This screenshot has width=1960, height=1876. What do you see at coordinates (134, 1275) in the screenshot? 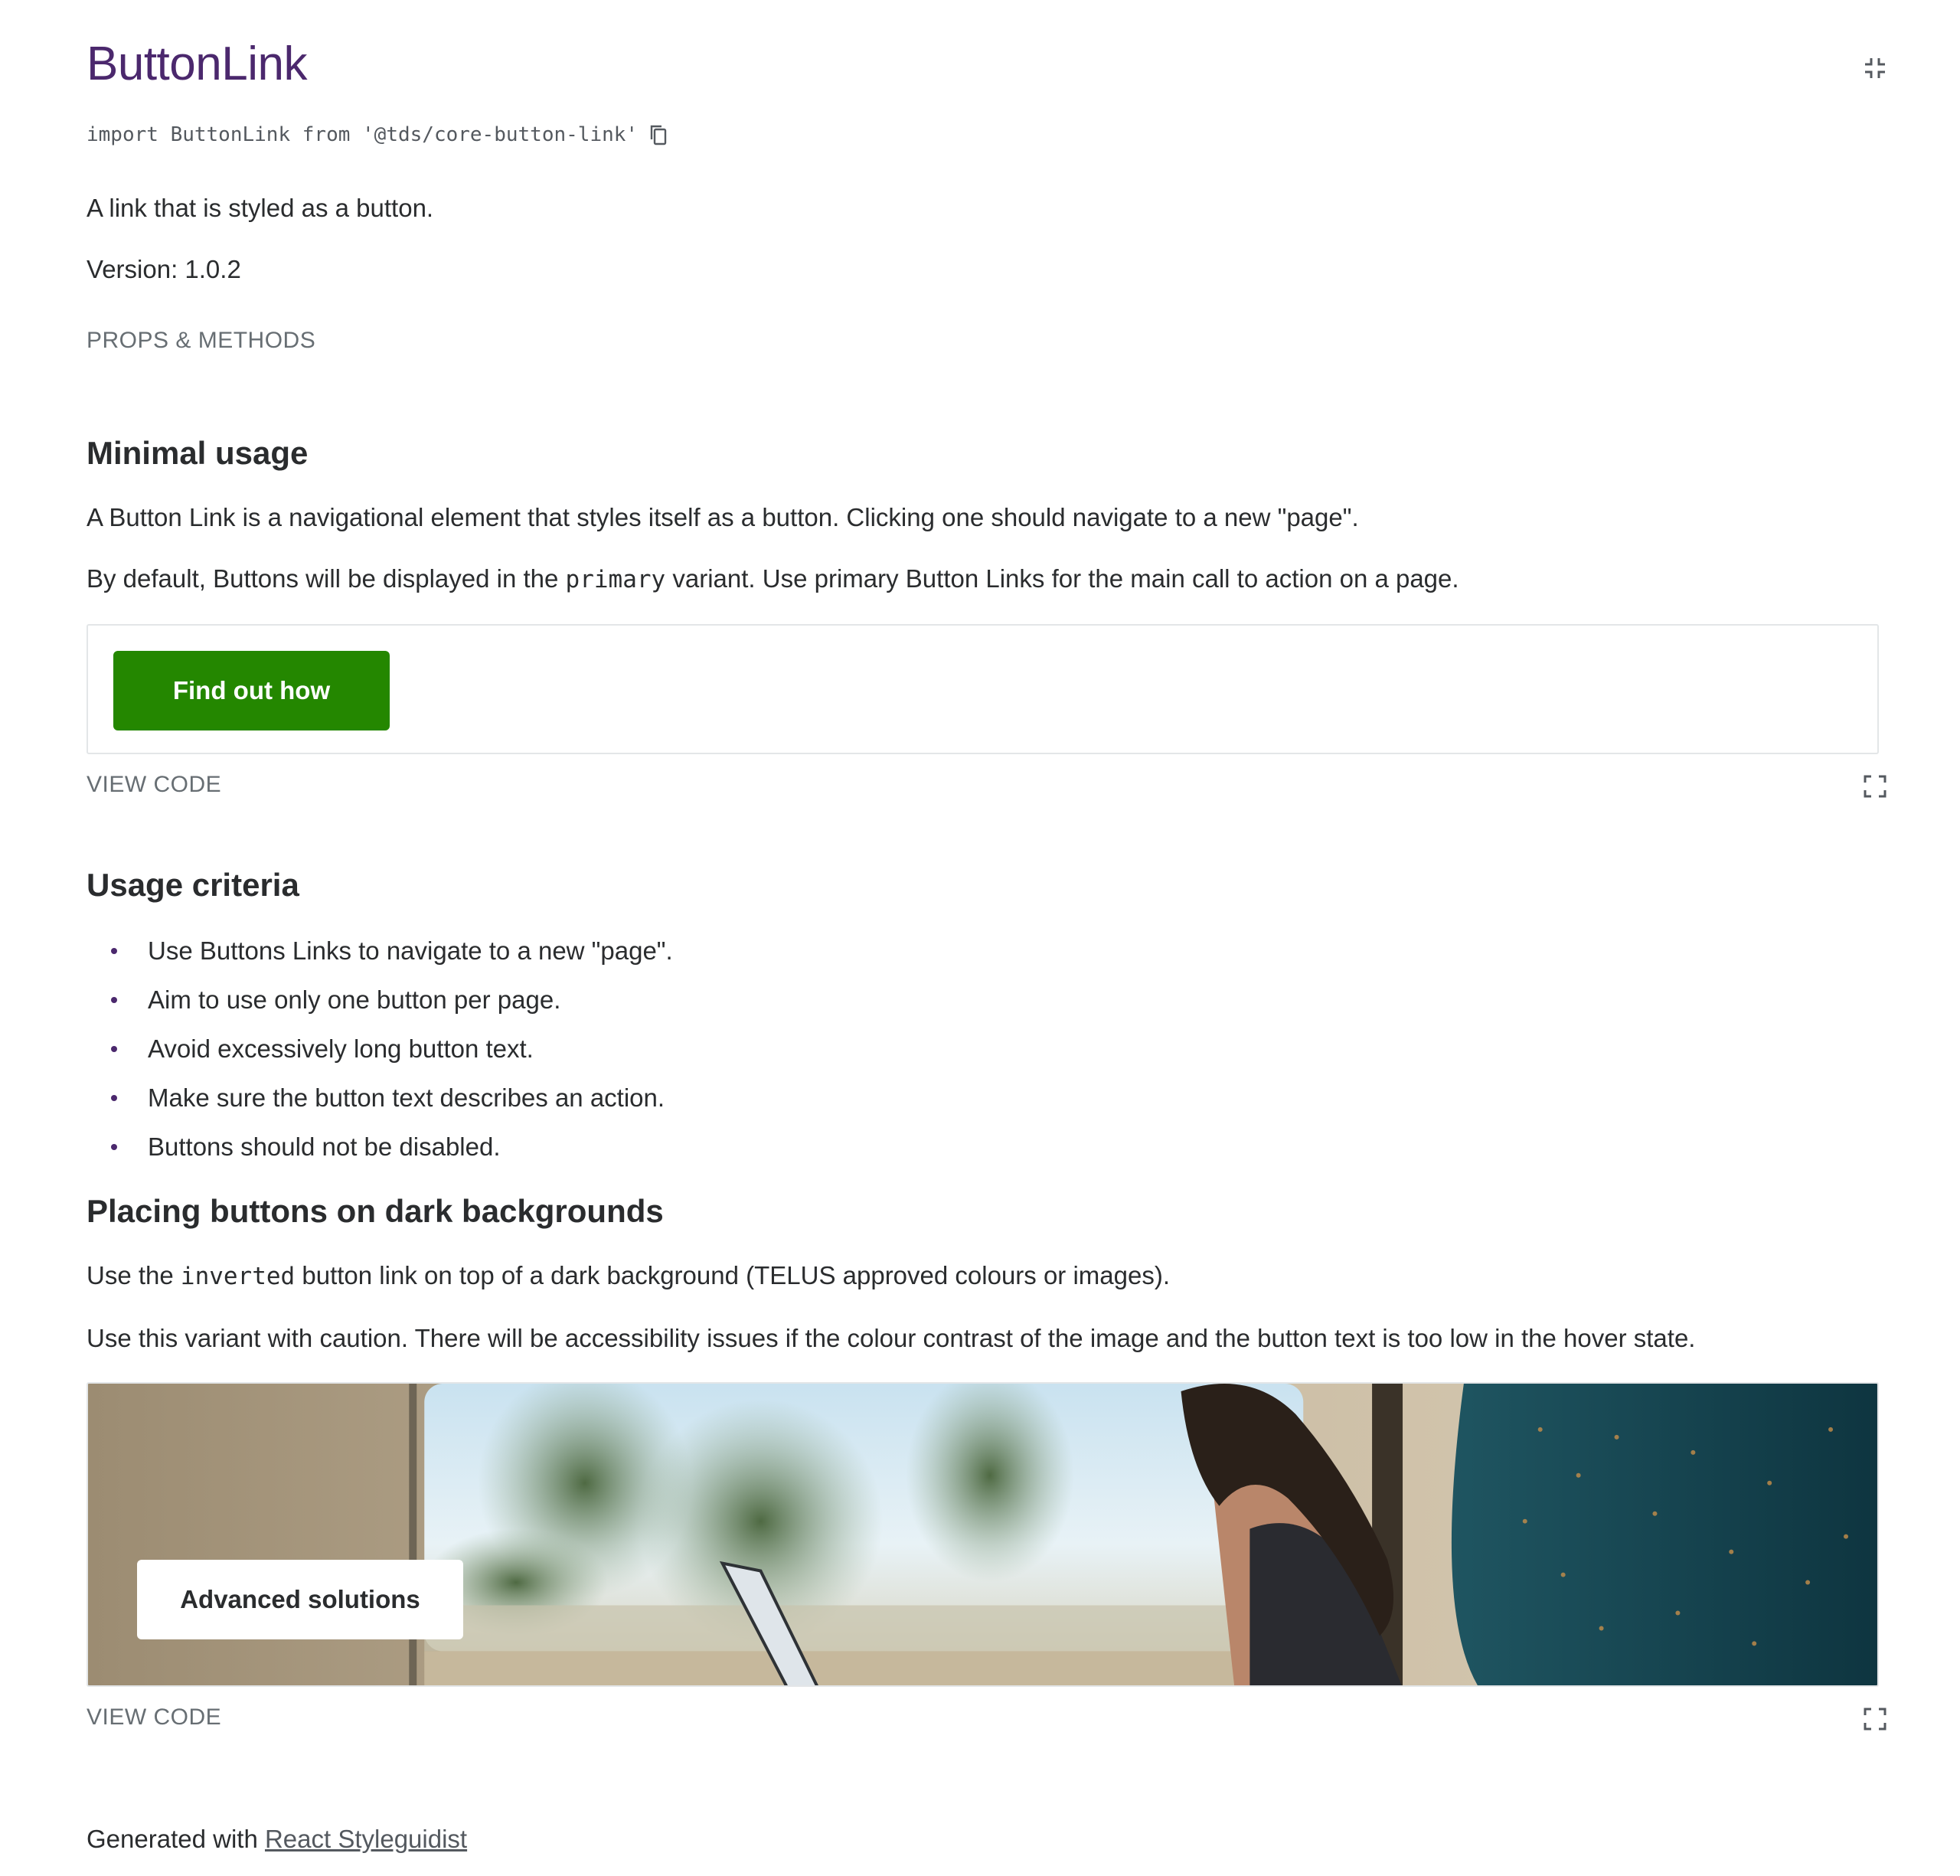
I see `text-segment: Use the` at bounding box center [134, 1275].